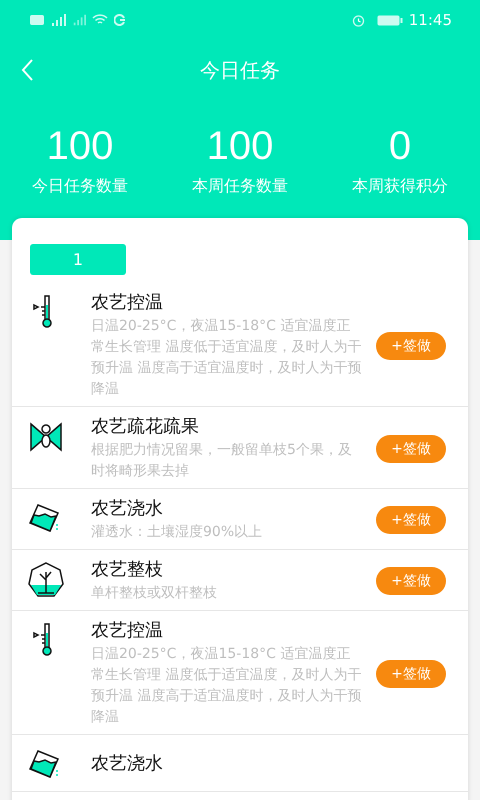  What do you see at coordinates (154, 593) in the screenshot?
I see `task-description: 单杆整枝或双杆整枝` at bounding box center [154, 593].